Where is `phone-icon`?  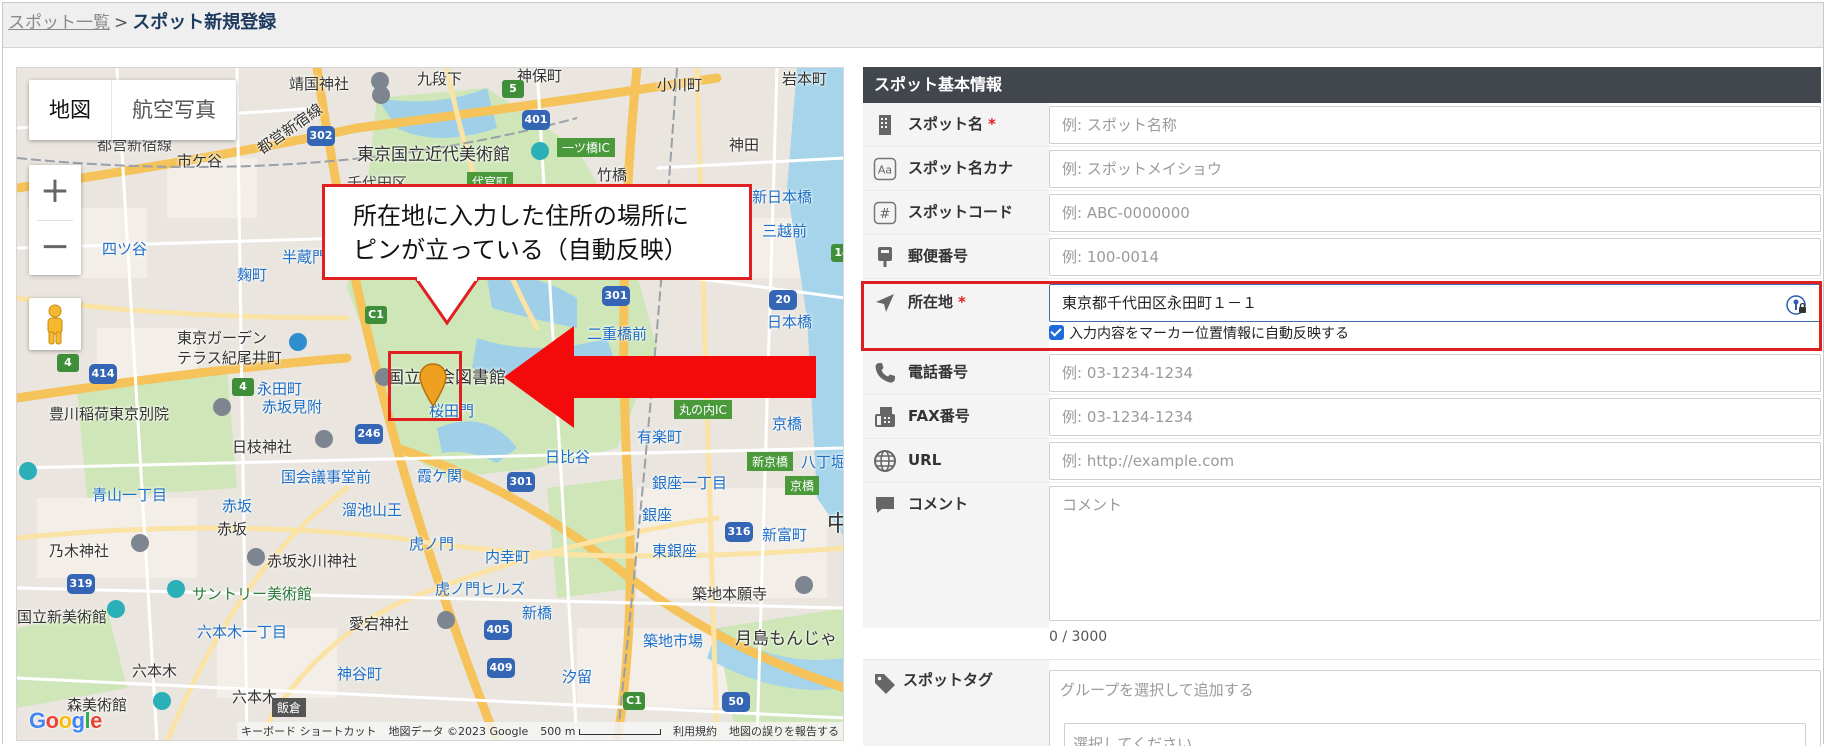 phone-icon is located at coordinates (885, 373).